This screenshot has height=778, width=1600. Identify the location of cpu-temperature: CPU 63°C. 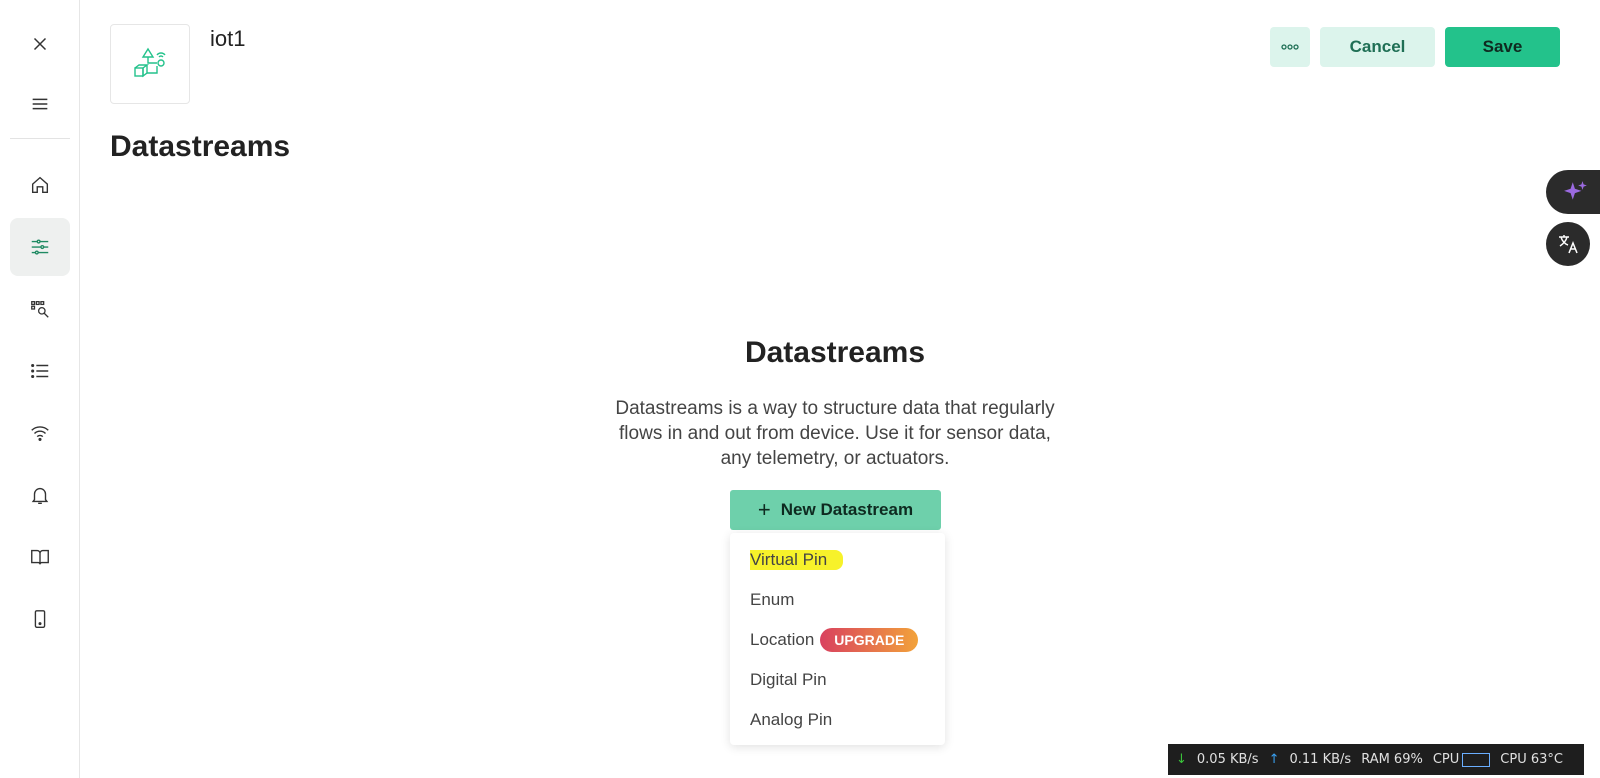
(1531, 759).